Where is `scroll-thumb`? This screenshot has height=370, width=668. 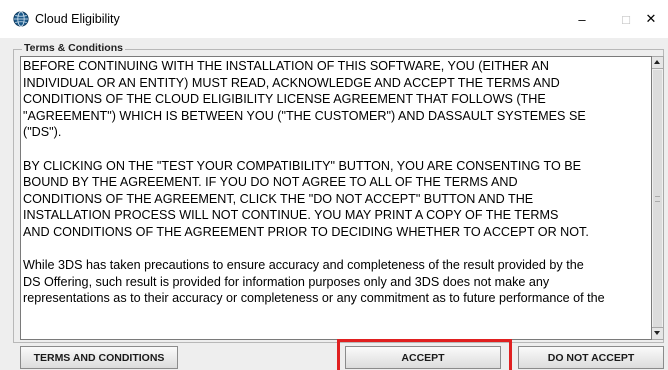
scroll-thumb is located at coordinates (657, 199).